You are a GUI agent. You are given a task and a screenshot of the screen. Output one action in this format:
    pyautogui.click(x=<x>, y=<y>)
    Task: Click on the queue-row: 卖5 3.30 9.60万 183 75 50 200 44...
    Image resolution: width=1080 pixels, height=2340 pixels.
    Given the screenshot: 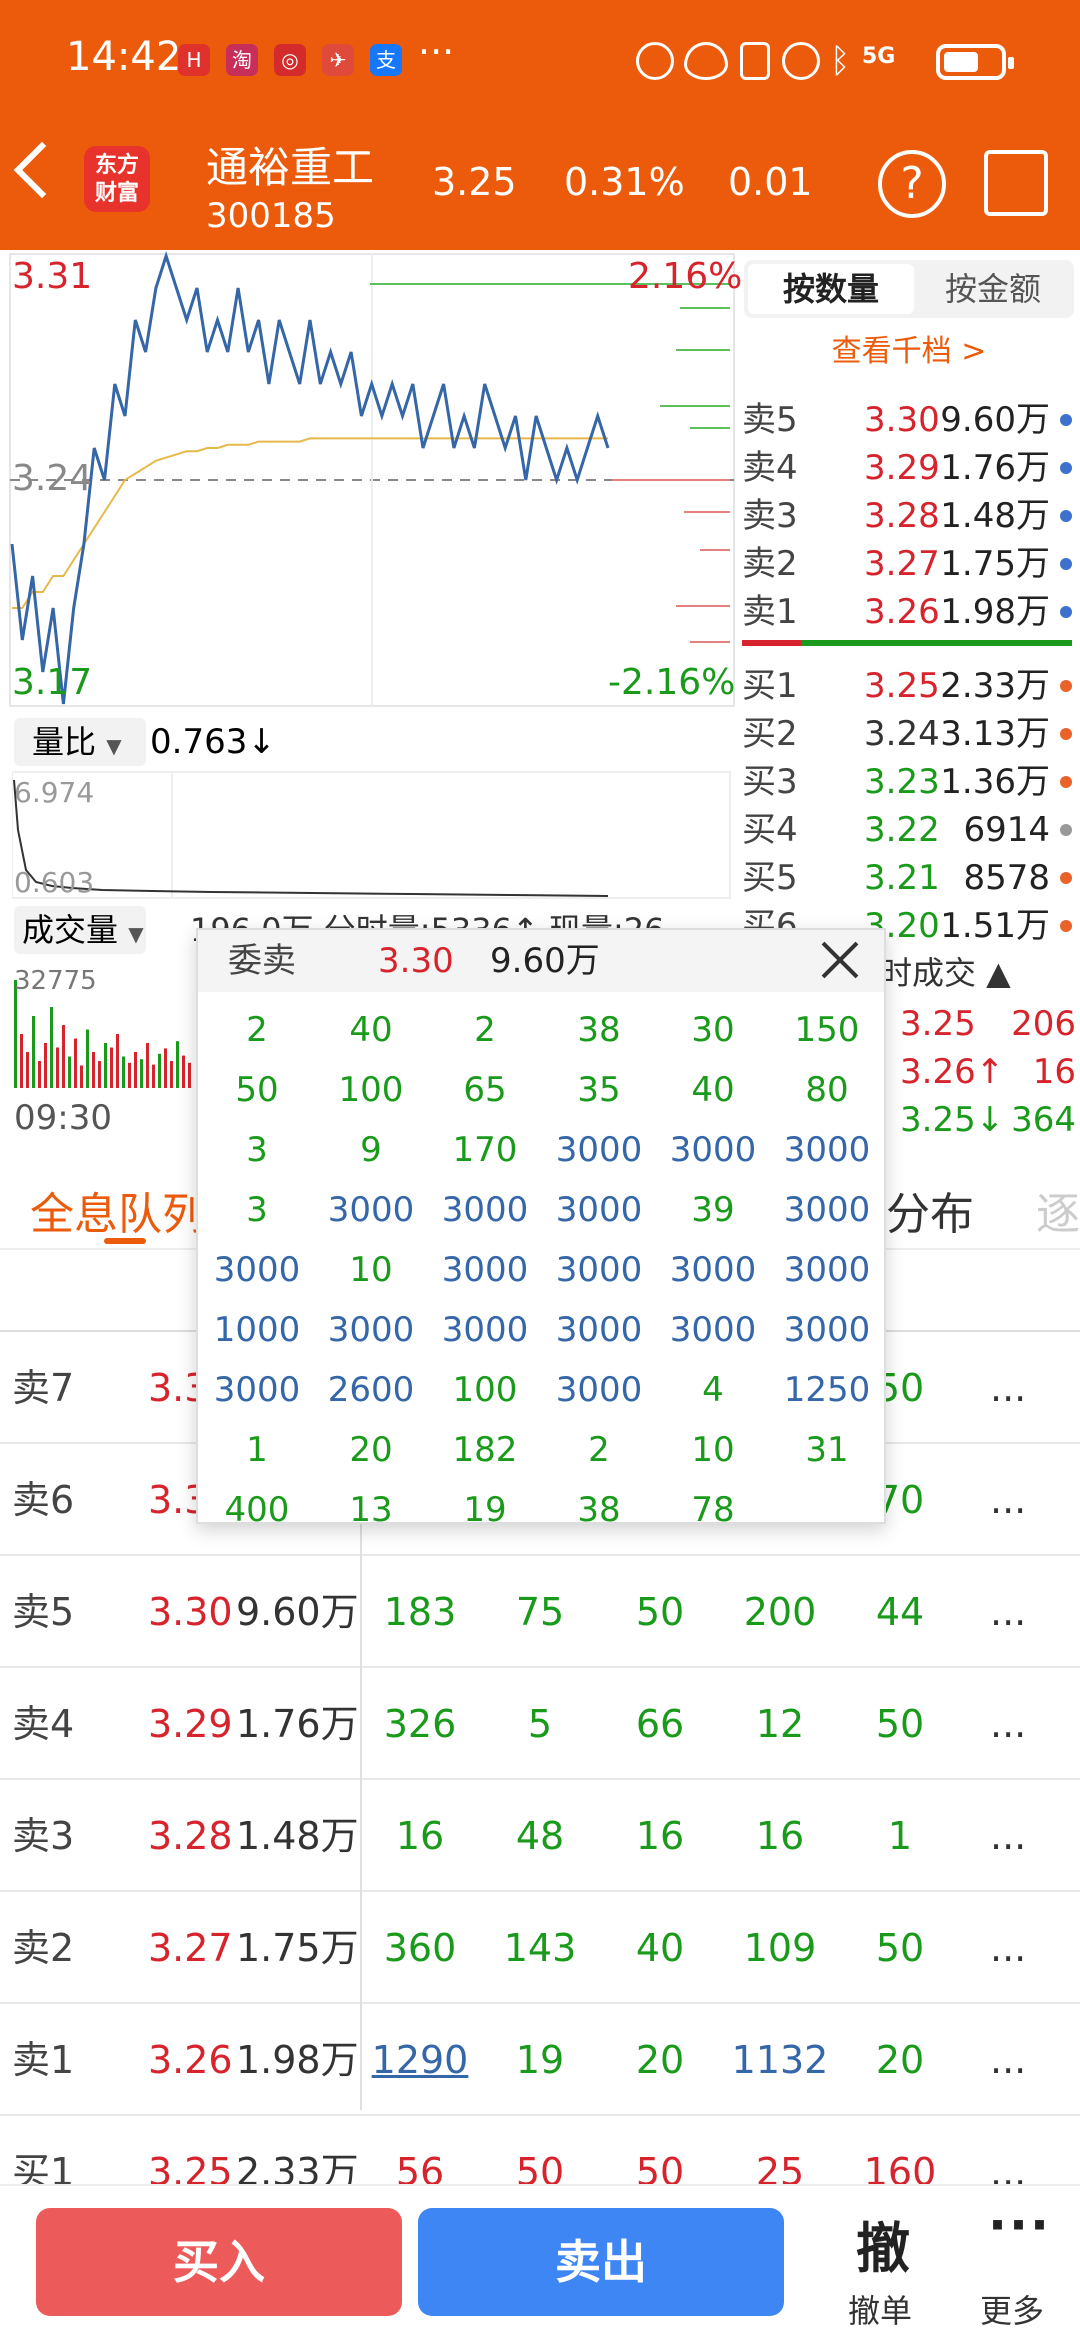 What is the action you would take?
    pyautogui.click(x=540, y=1612)
    